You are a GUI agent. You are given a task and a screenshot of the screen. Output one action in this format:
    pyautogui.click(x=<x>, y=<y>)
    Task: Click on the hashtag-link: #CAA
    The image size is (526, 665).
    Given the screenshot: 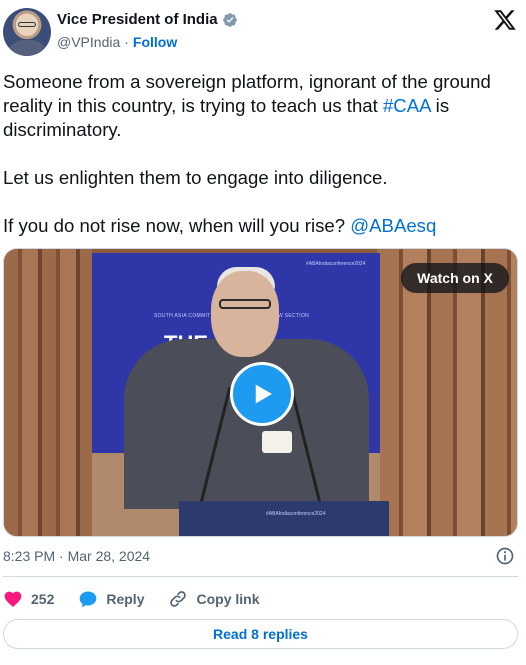 What is the action you would take?
    pyautogui.click(x=407, y=105)
    